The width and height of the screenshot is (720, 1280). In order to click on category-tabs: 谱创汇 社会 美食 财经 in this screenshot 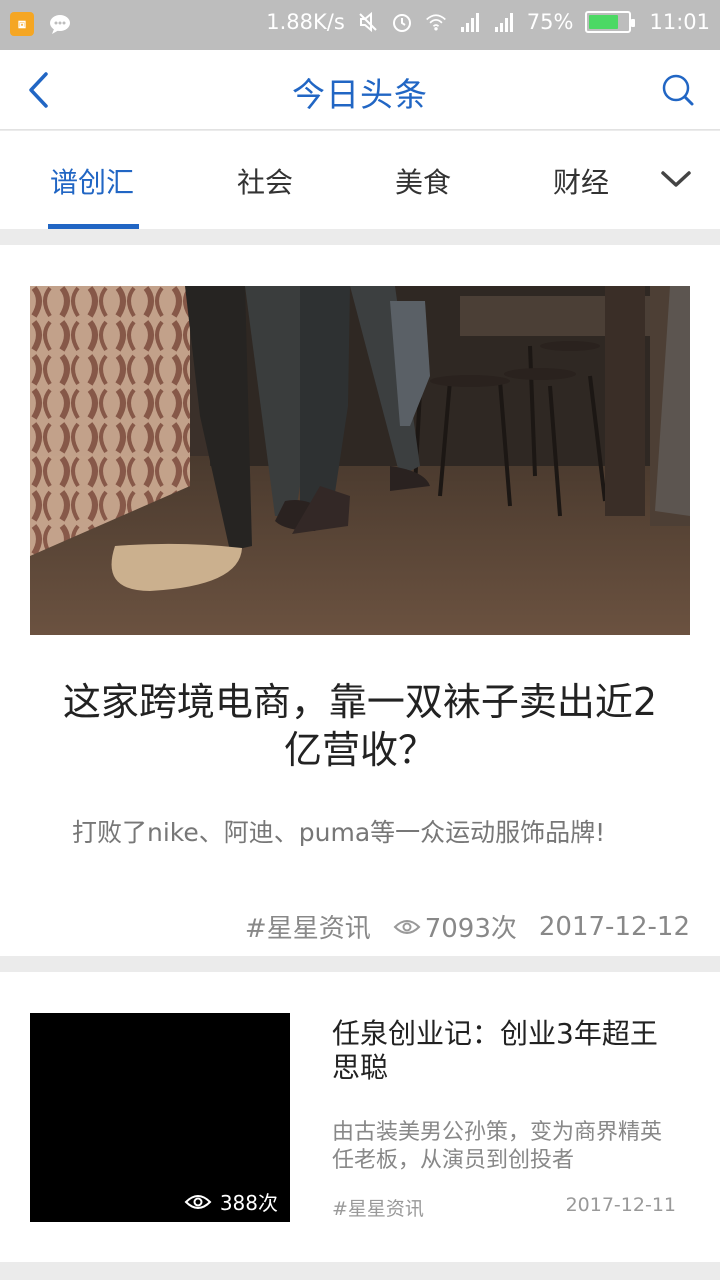, I will do `click(360, 180)`.